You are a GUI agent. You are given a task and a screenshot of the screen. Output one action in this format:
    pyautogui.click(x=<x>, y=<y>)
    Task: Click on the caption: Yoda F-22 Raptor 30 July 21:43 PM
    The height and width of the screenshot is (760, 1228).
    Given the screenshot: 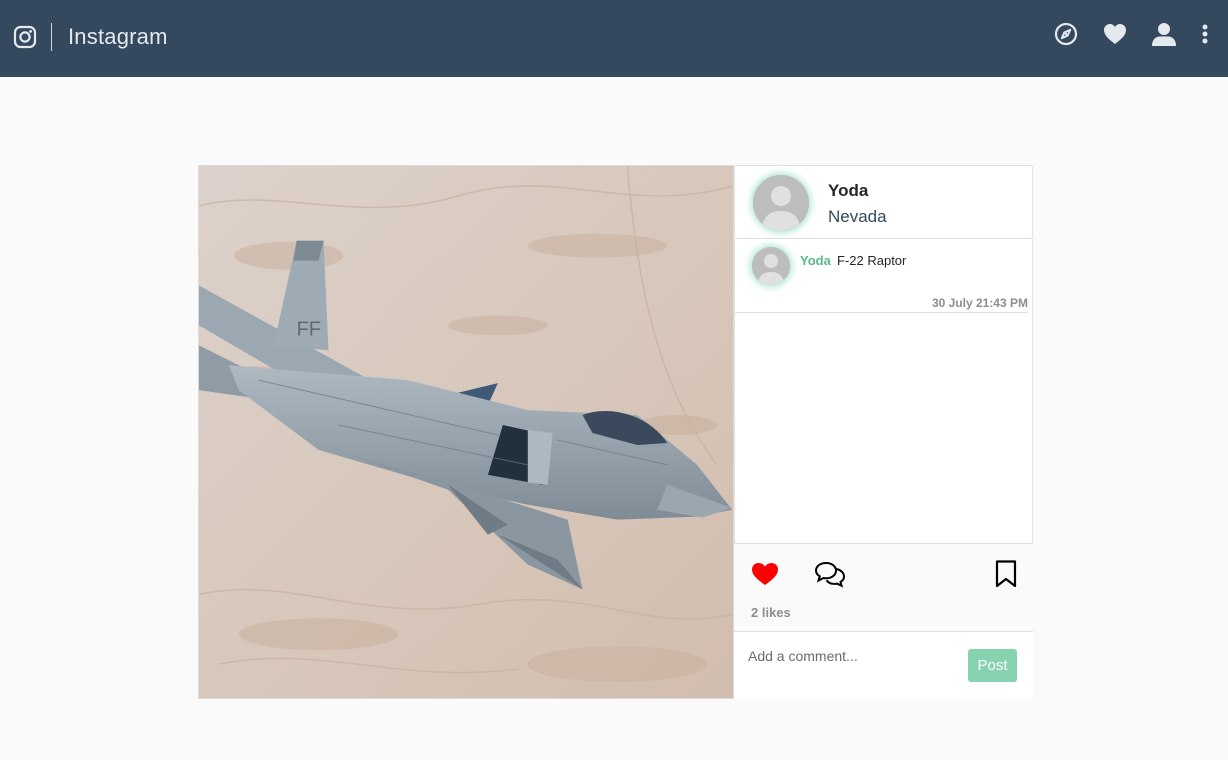 What is the action you would take?
    pyautogui.click(x=881, y=276)
    